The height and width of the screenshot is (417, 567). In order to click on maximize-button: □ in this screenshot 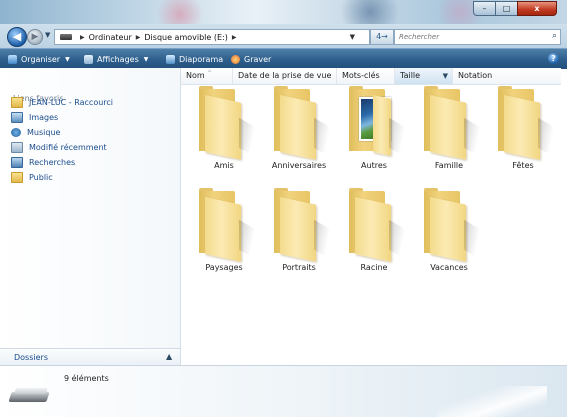, I will do `click(506, 8)`.